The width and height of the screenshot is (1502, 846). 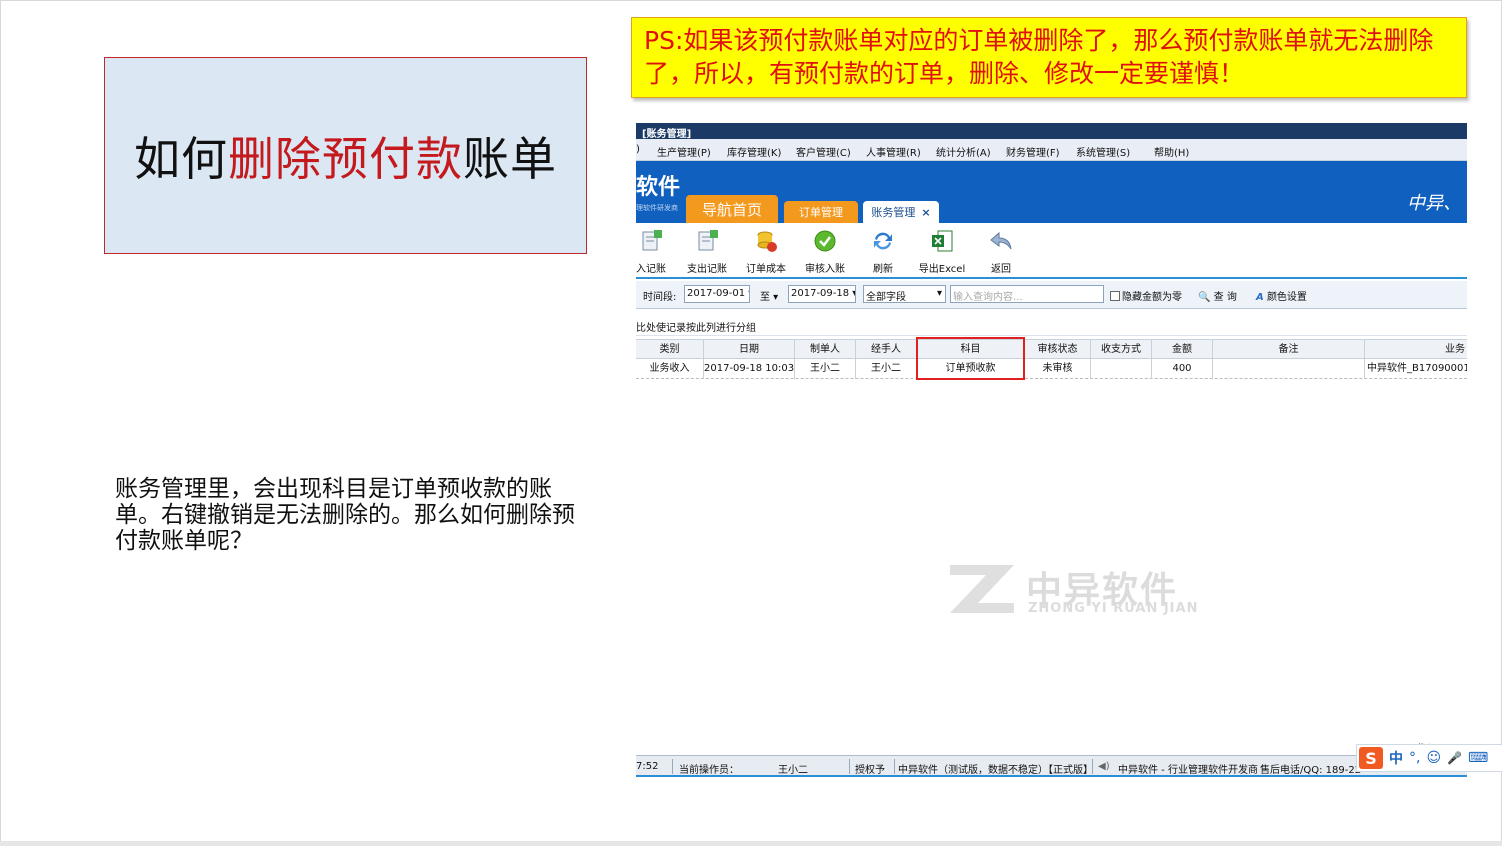 I want to click on slide-bottom-bar, so click(x=751, y=843).